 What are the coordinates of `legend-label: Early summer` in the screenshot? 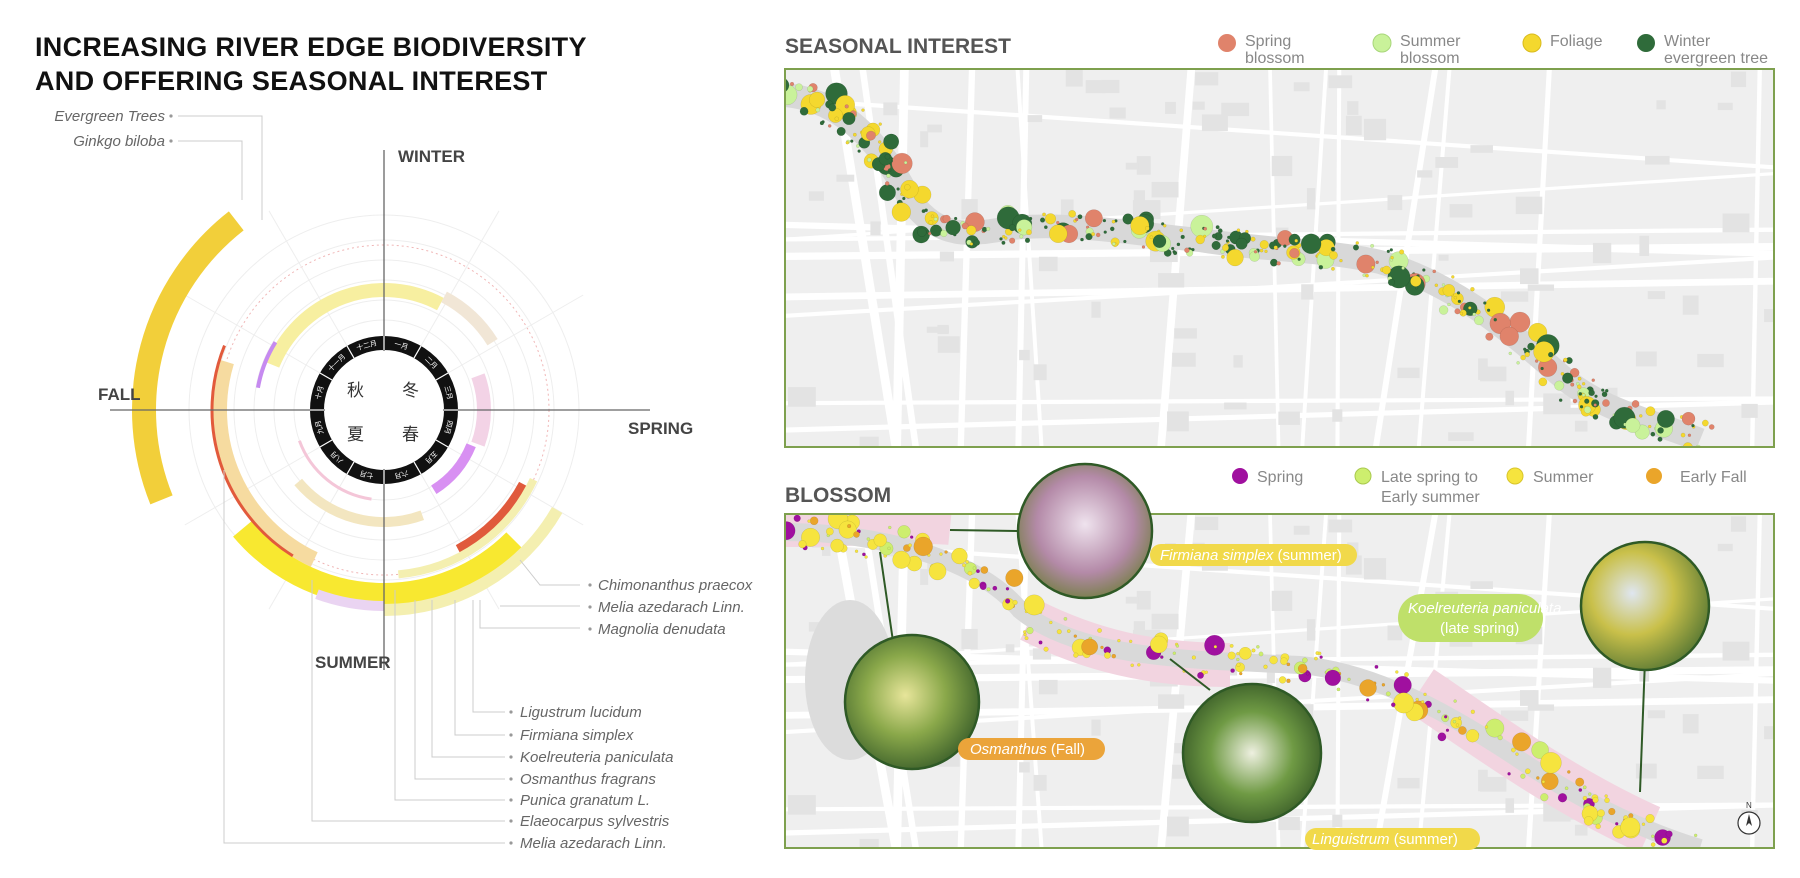 It's located at (1430, 497).